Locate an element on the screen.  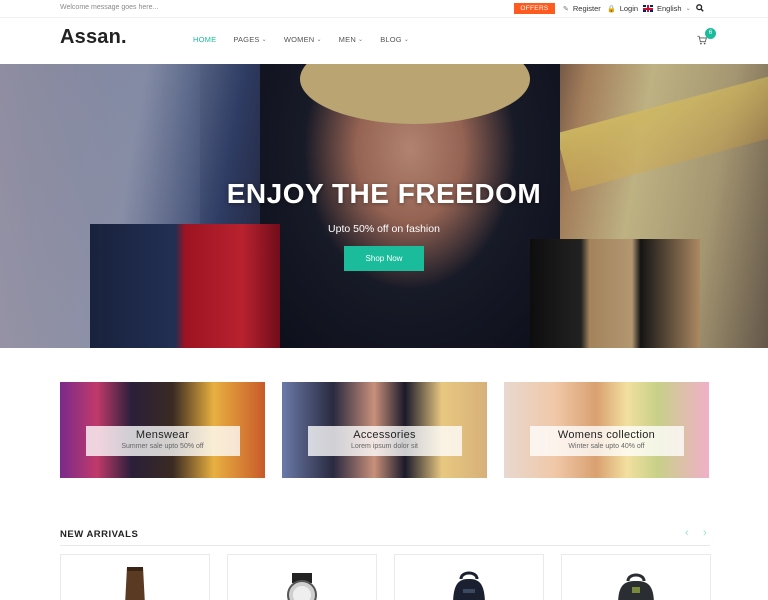
register-link: ✎ Register is located at coordinates (582, 8).